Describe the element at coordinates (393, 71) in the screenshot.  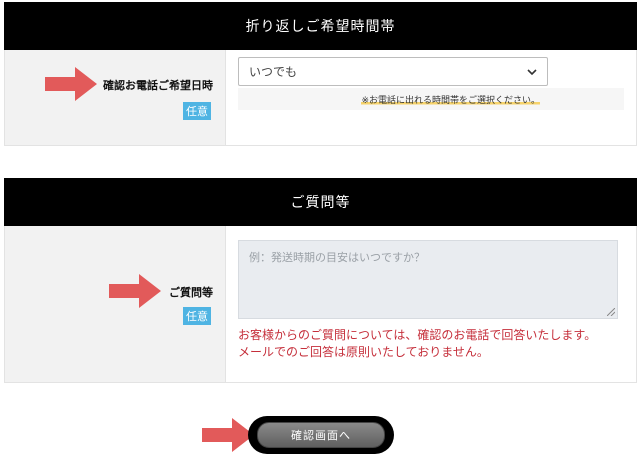
I see `callback-time-select: いつでも` at that location.